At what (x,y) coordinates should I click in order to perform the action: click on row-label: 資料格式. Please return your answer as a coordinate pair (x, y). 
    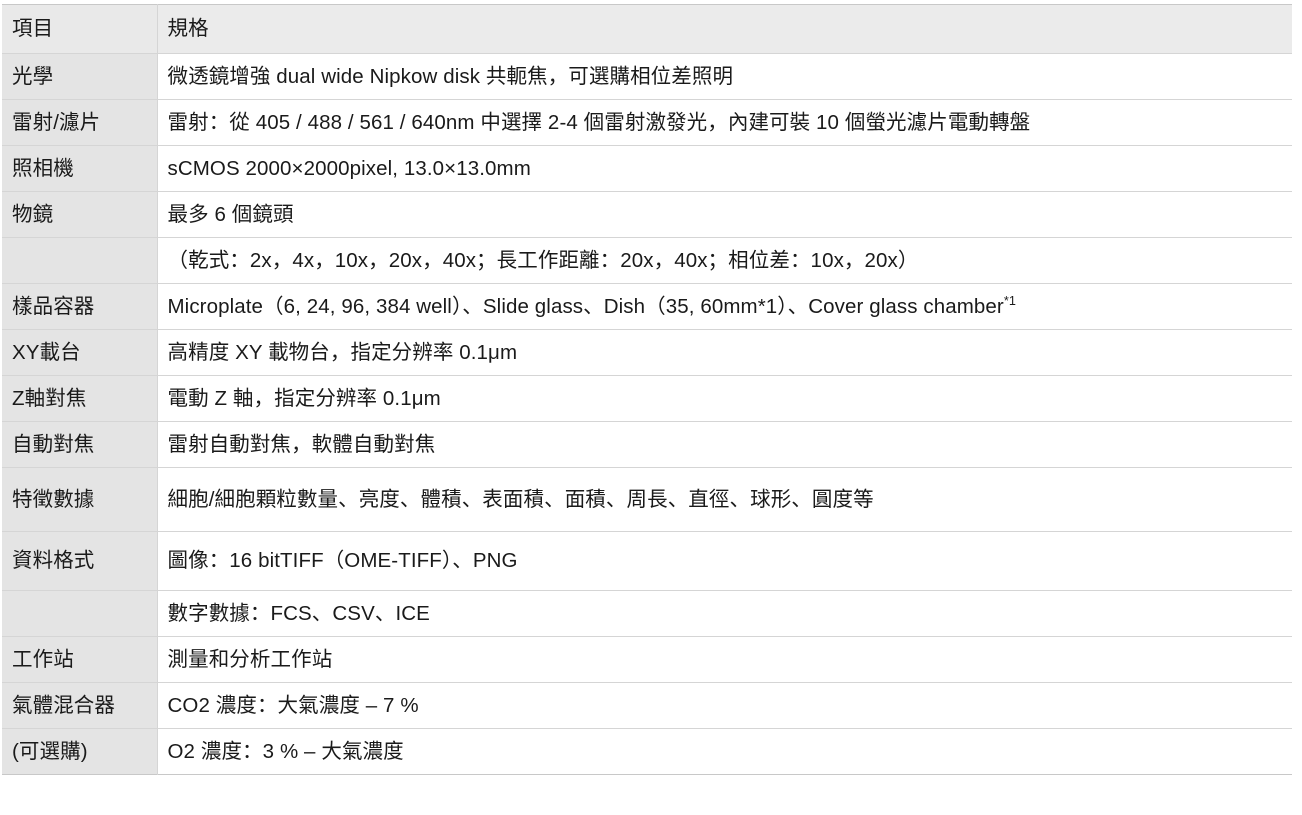
    Looking at the image, I should click on (80, 561).